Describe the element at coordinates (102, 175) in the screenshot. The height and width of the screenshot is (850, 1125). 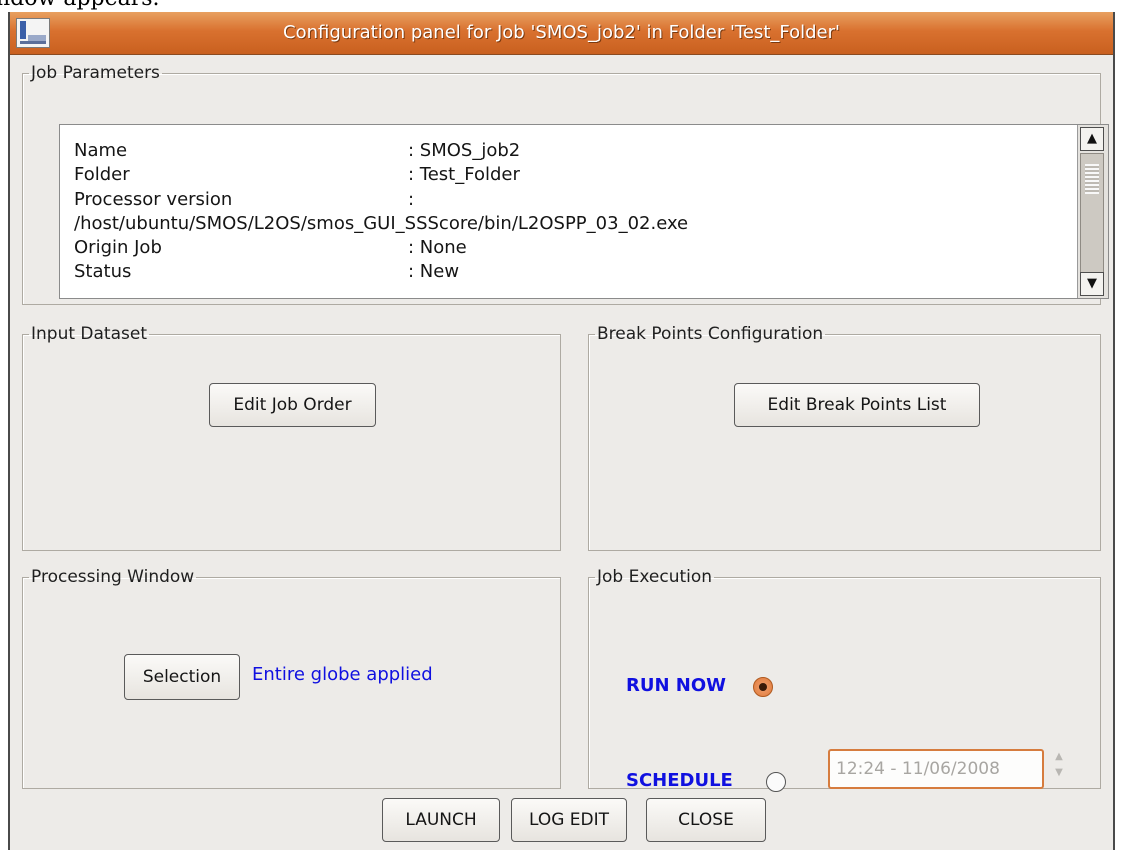
I see `param-label: Folder` at that location.